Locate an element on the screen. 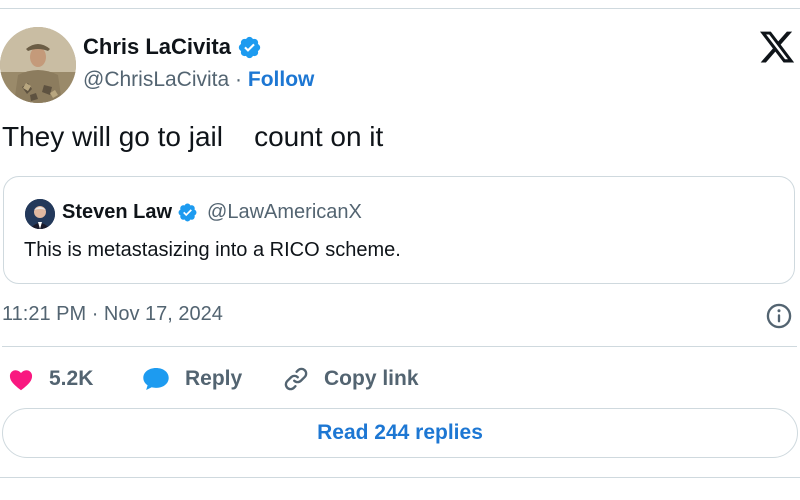 The image size is (800, 500). copy-link-label: Copy link is located at coordinates (371, 378).